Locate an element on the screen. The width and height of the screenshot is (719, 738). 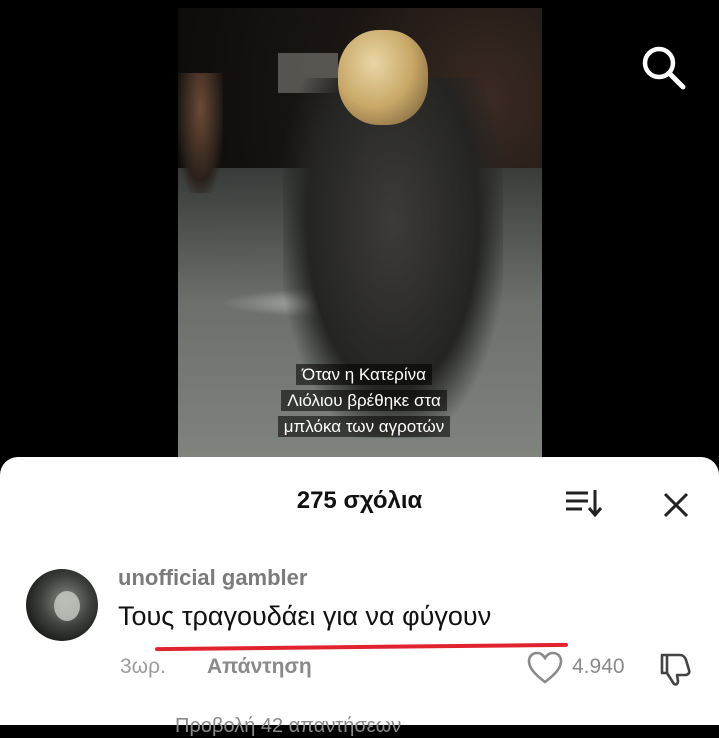
search-button is located at coordinates (663, 67).